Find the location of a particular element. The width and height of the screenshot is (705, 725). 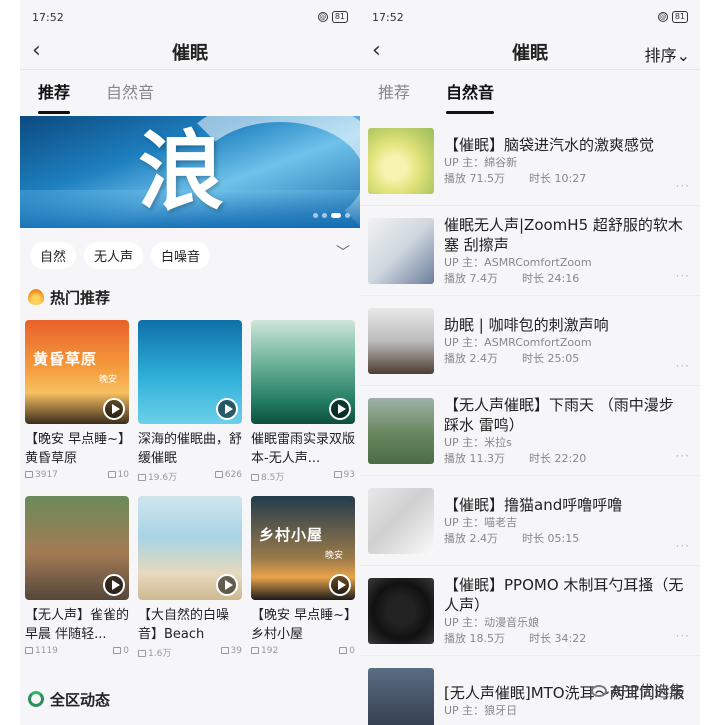

video-stats: 播放 2.4万 时长 05:15 is located at coordinates (566, 539).